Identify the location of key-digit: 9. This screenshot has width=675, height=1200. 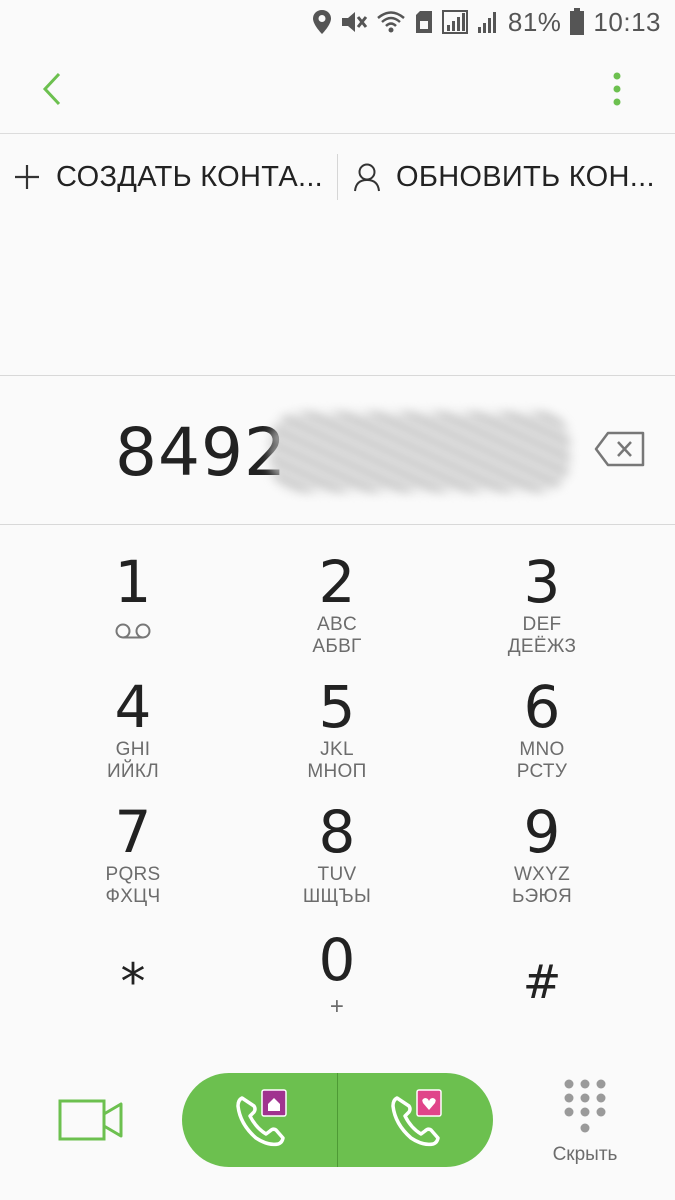
(542, 832).